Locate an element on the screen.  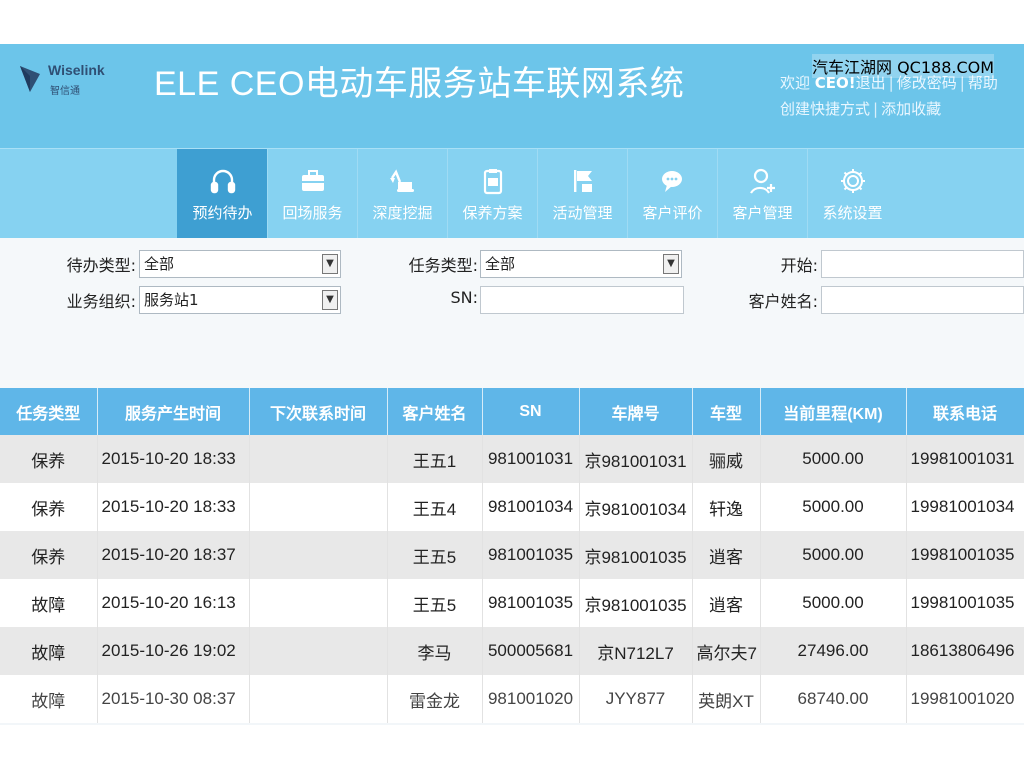
user-add-icon is located at coordinates (762, 181).